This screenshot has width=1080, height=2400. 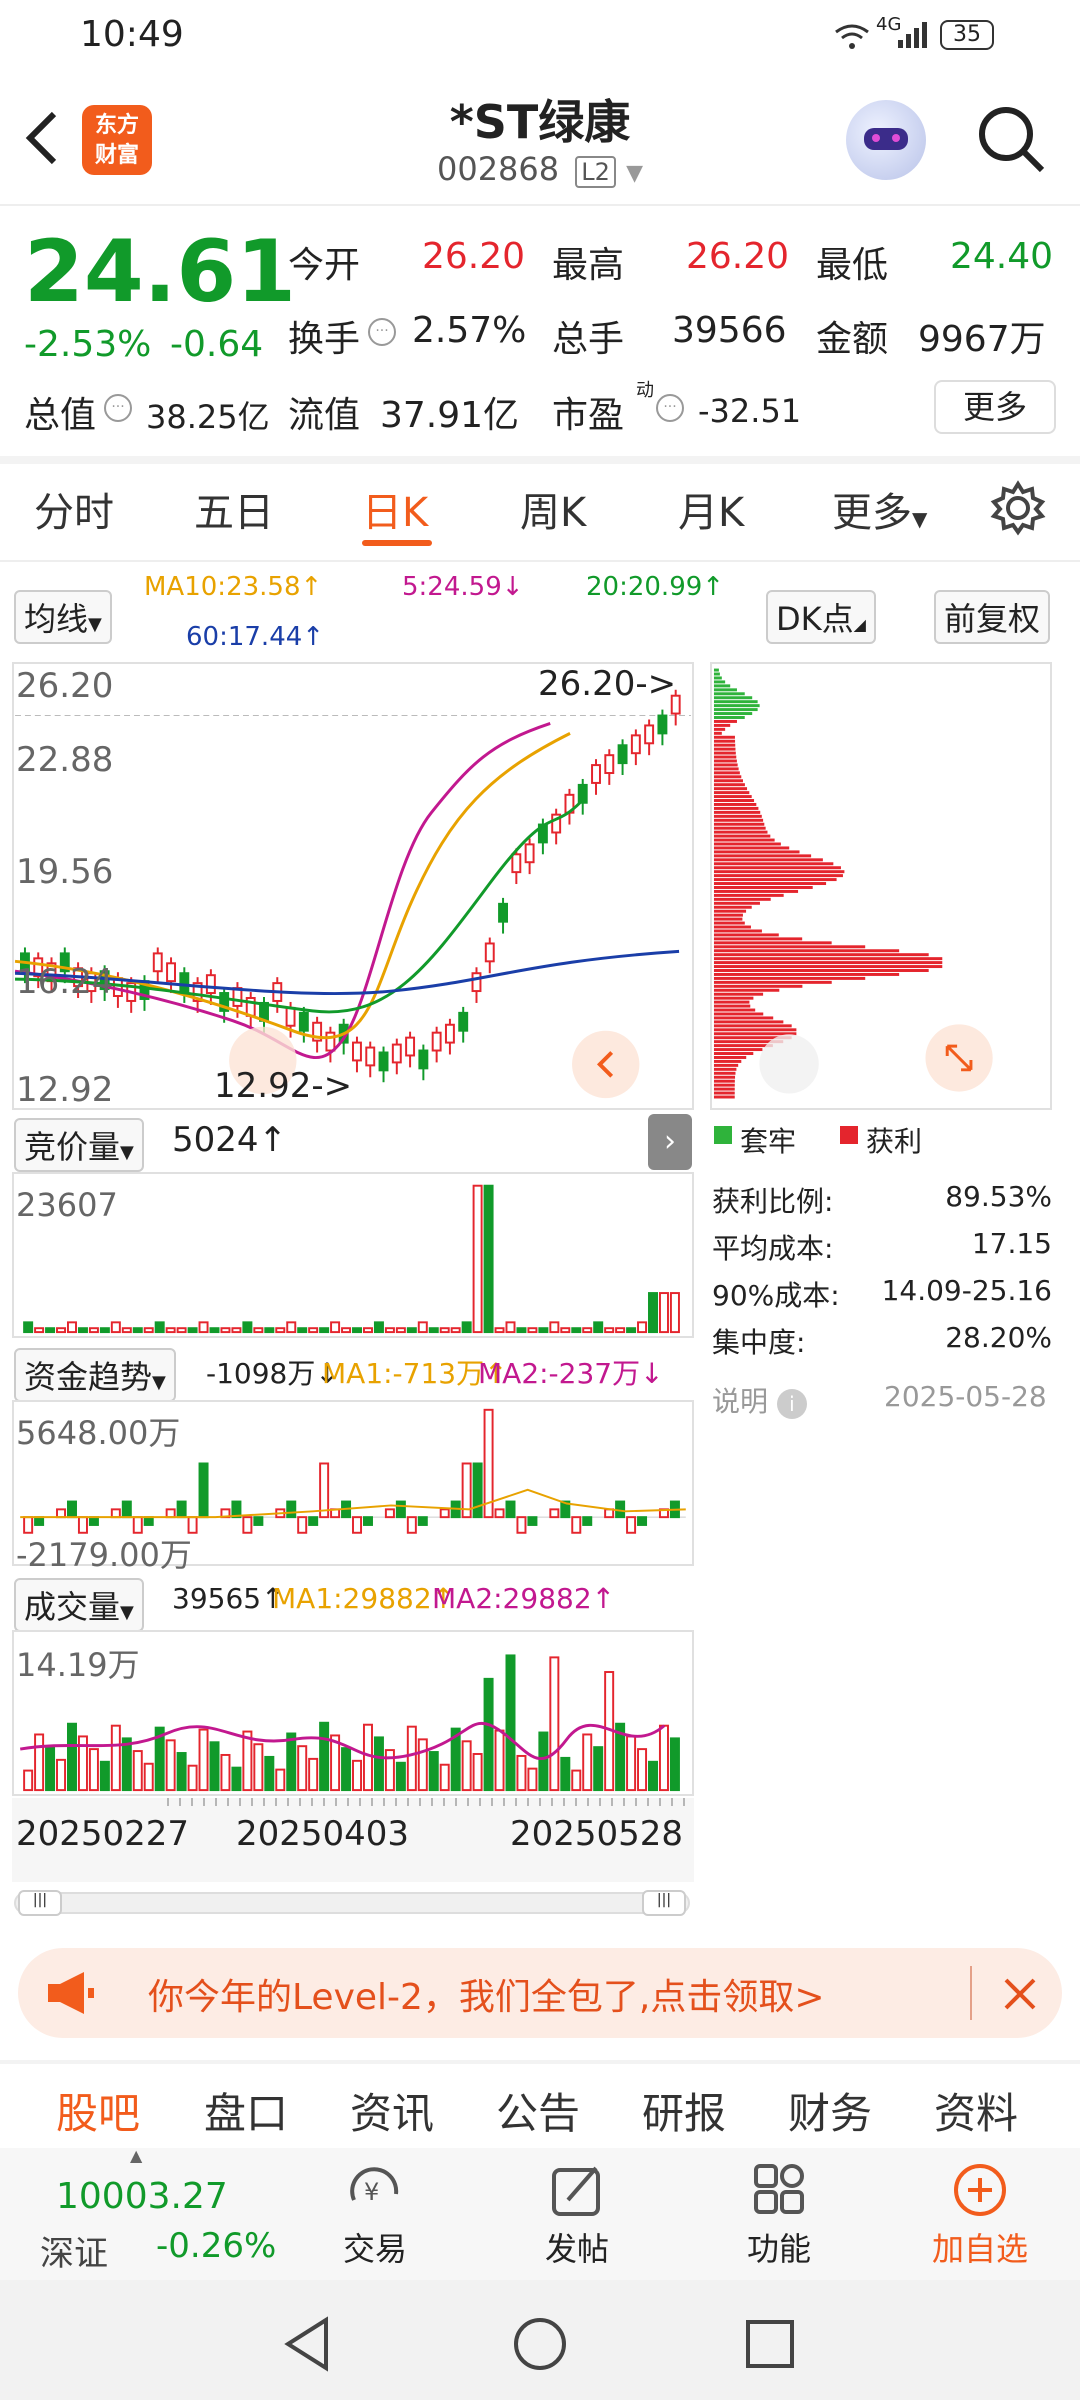 What do you see at coordinates (1018, 508) in the screenshot?
I see `gear-icon` at bounding box center [1018, 508].